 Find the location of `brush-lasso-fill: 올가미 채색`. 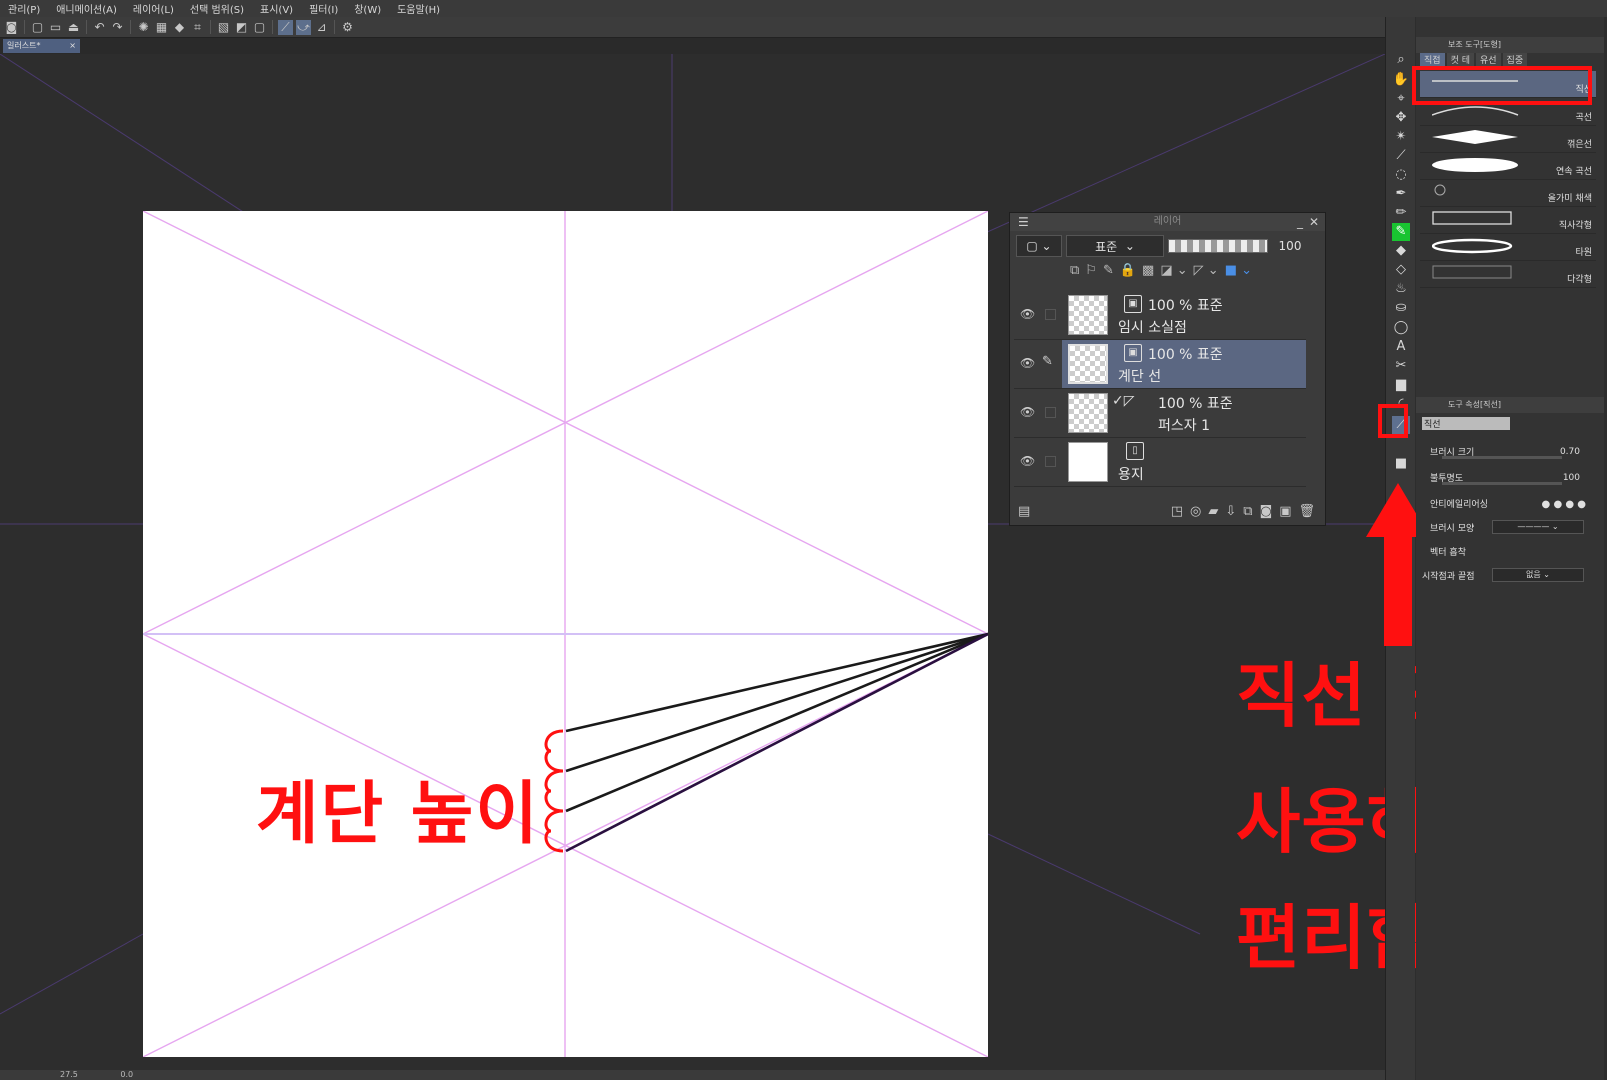

brush-lasso-fill: 올가미 채색 is located at coordinates (1508, 193).